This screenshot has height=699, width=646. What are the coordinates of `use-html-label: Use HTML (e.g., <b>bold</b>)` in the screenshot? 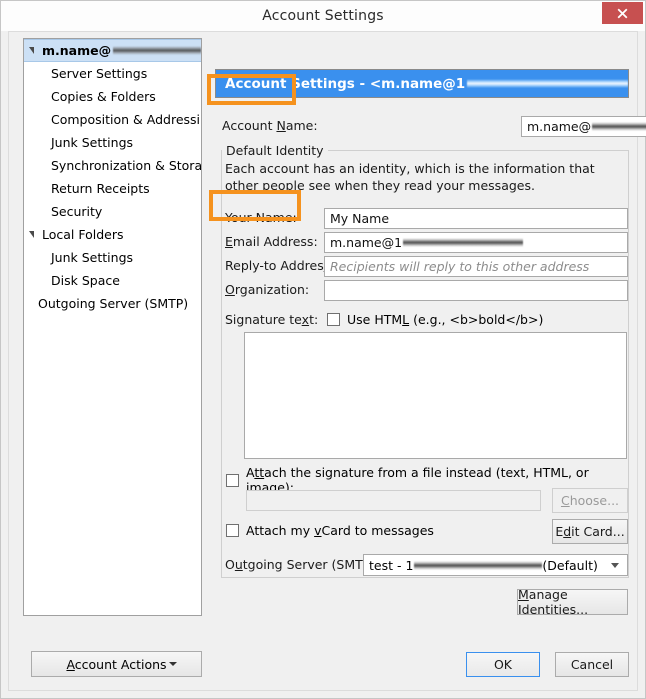 It's located at (445, 319).